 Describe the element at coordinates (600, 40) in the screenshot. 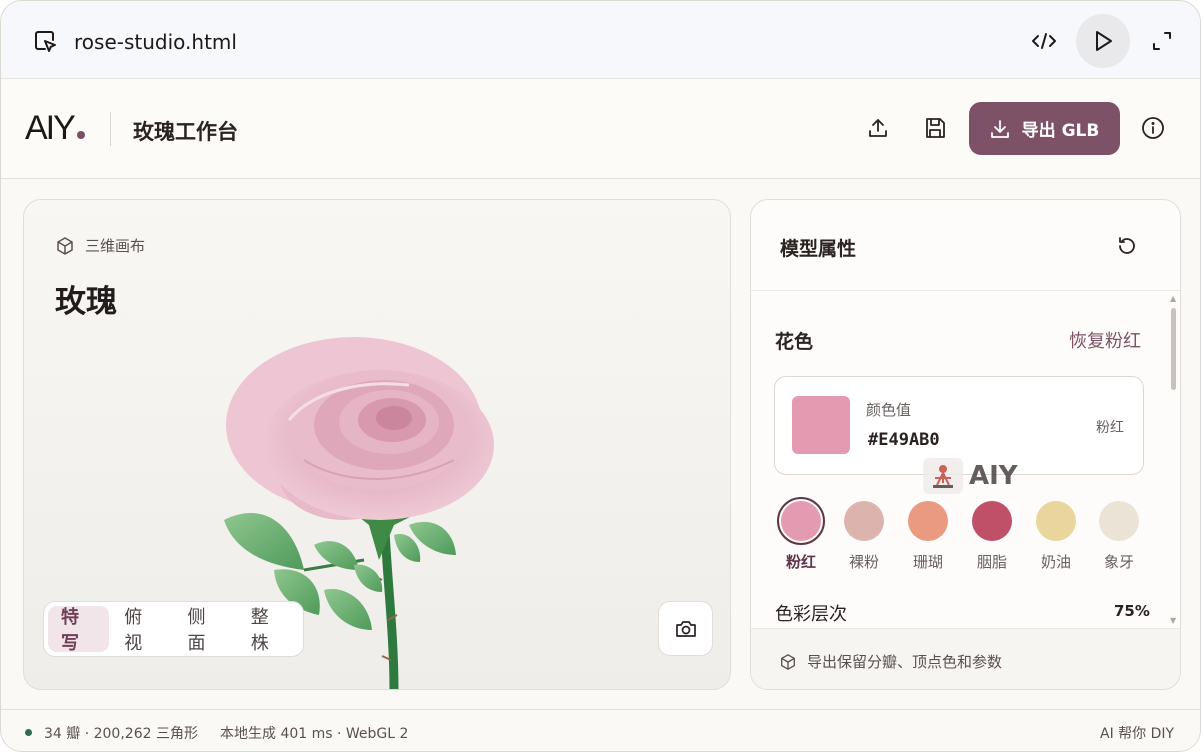

I see `window-titlebar: rose-studio.html` at that location.